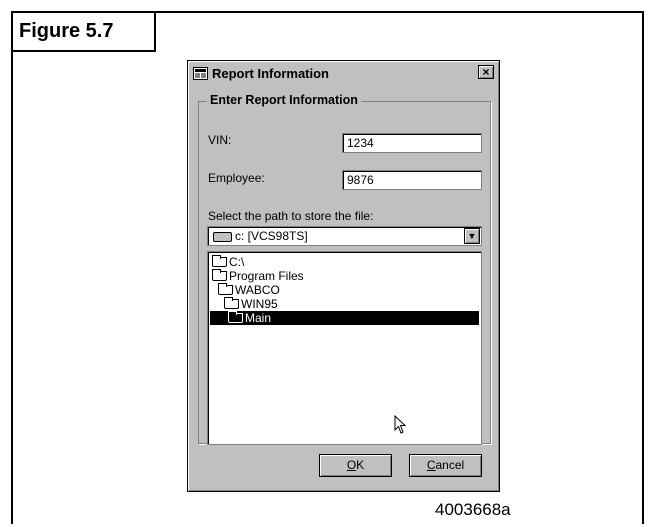 Image resolution: width=658 pixels, height=527 pixels. What do you see at coordinates (486, 72) in the screenshot?
I see `close-icon: ×` at bounding box center [486, 72].